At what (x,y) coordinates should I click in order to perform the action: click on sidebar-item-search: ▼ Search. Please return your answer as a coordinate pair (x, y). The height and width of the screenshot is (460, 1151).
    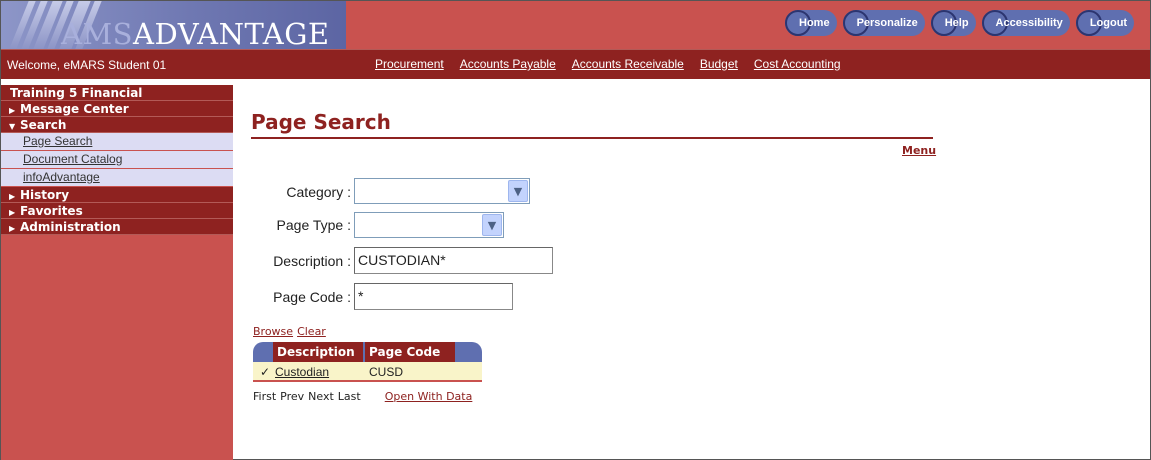
    Looking at the image, I should click on (117, 125).